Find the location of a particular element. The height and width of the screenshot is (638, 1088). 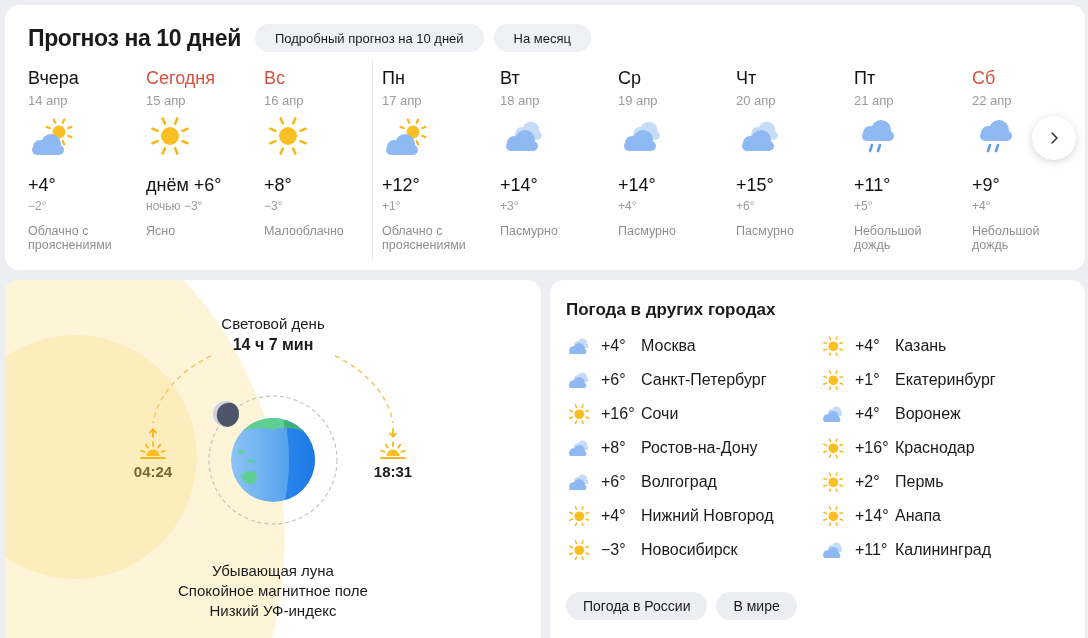

day-temperature: днём +6° is located at coordinates (184, 185).